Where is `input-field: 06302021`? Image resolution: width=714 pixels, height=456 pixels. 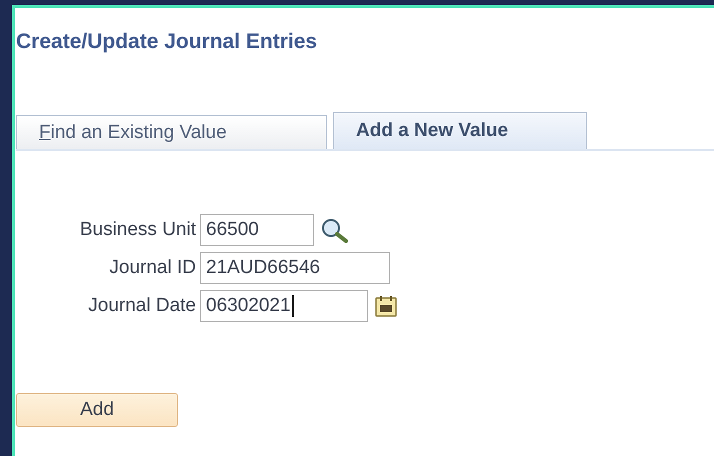 input-field: 06302021 is located at coordinates (284, 306).